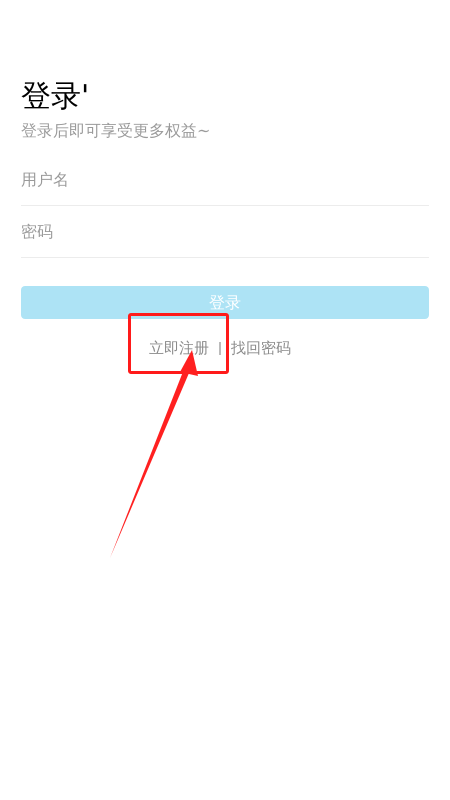 The height and width of the screenshot is (800, 450). What do you see at coordinates (225, 232) in the screenshot?
I see `password-field: 密码` at bounding box center [225, 232].